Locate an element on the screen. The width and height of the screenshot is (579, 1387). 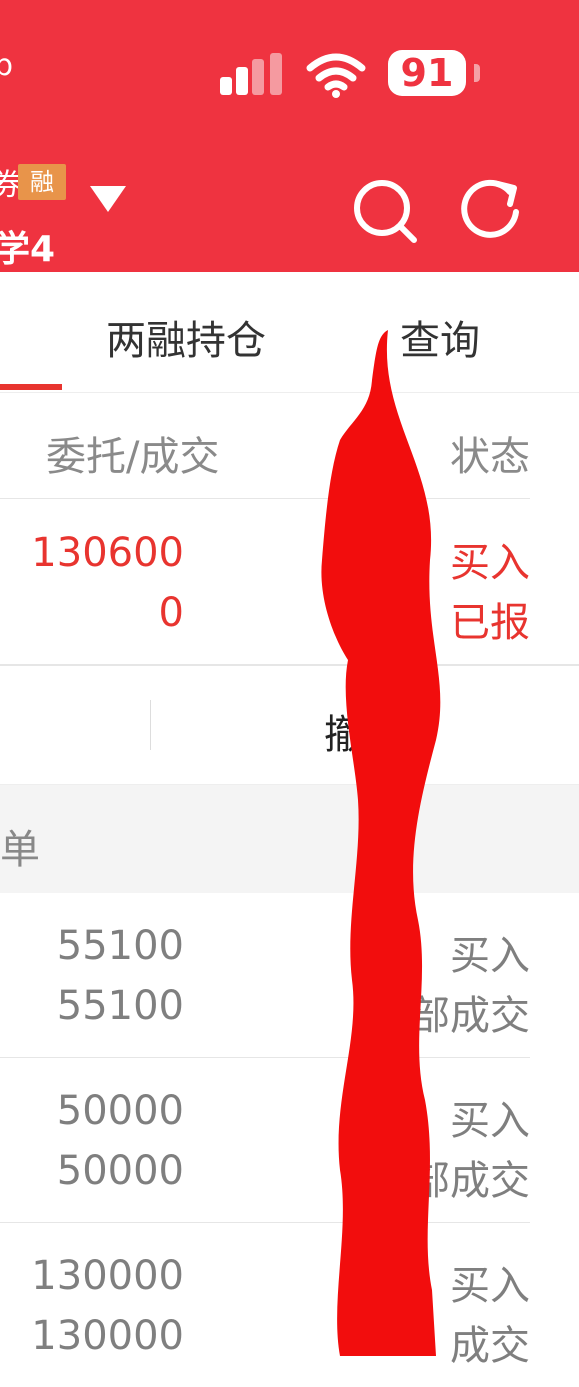
wifi-icon is located at coordinates (336, 75).